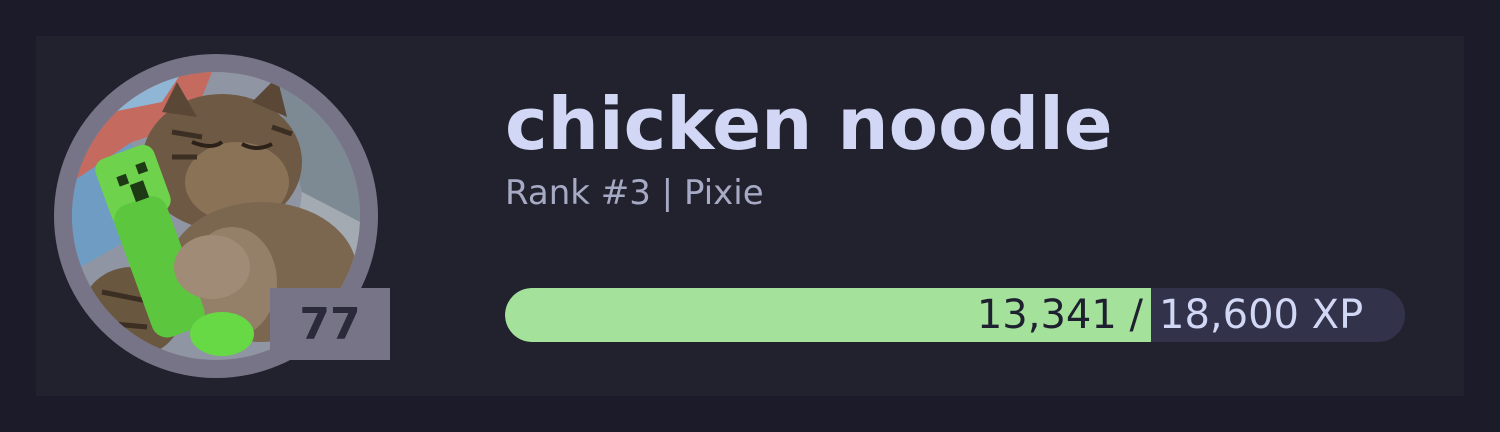 The image size is (1500, 432). I want to click on username: chicken noodle, so click(809, 124).